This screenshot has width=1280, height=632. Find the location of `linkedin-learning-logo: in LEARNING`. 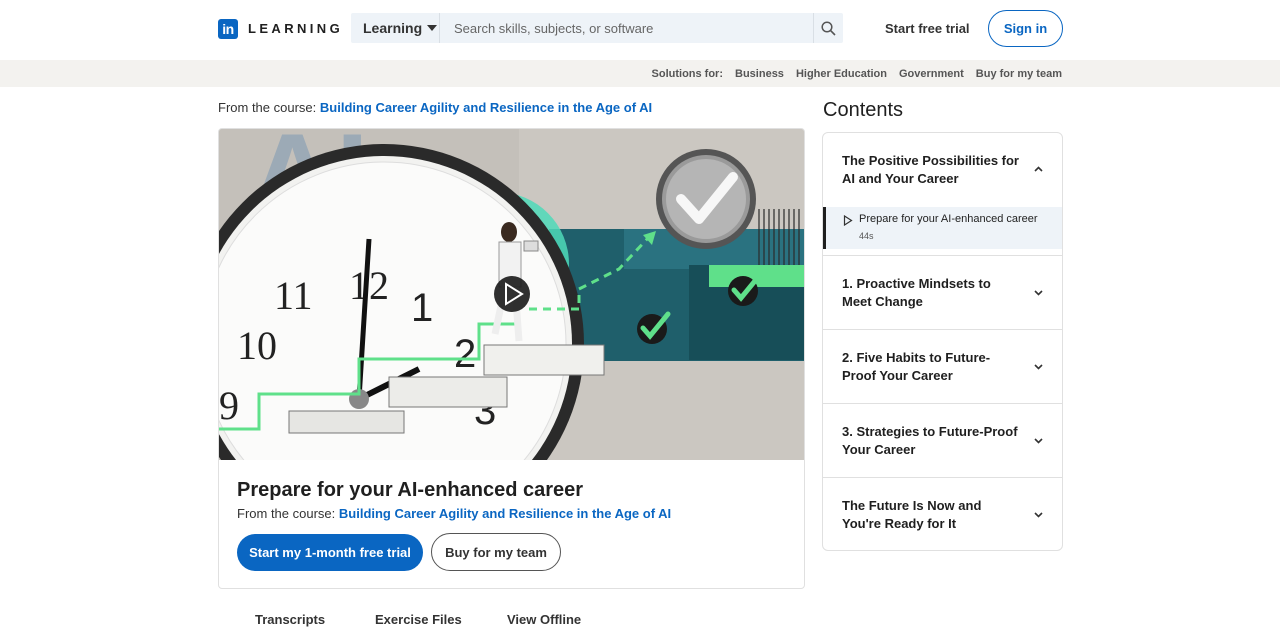

linkedin-learning-logo: in LEARNING is located at coordinates (280, 28).